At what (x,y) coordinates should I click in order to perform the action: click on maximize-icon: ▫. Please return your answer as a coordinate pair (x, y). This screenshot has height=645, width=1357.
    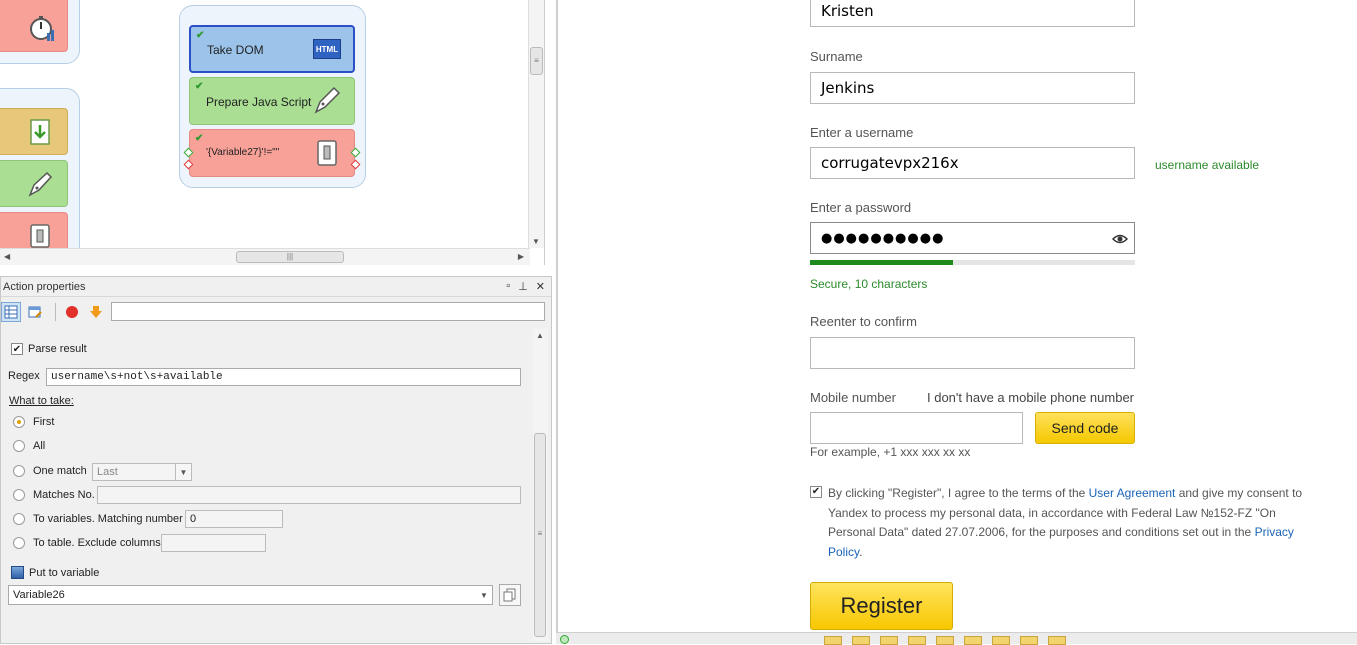
    Looking at the image, I should click on (508, 286).